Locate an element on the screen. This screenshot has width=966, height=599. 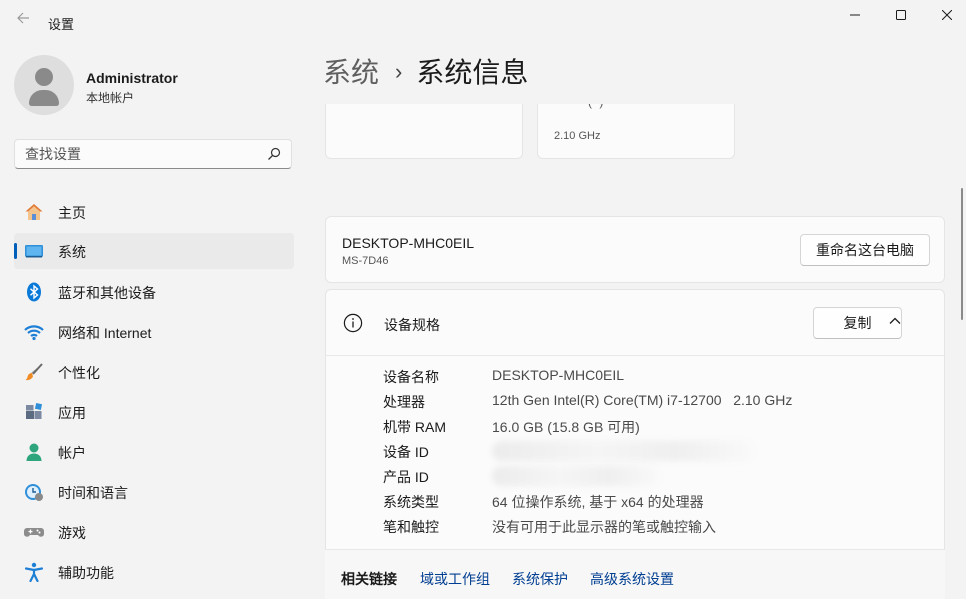
chevron-up-icon is located at coordinates (895, 321).